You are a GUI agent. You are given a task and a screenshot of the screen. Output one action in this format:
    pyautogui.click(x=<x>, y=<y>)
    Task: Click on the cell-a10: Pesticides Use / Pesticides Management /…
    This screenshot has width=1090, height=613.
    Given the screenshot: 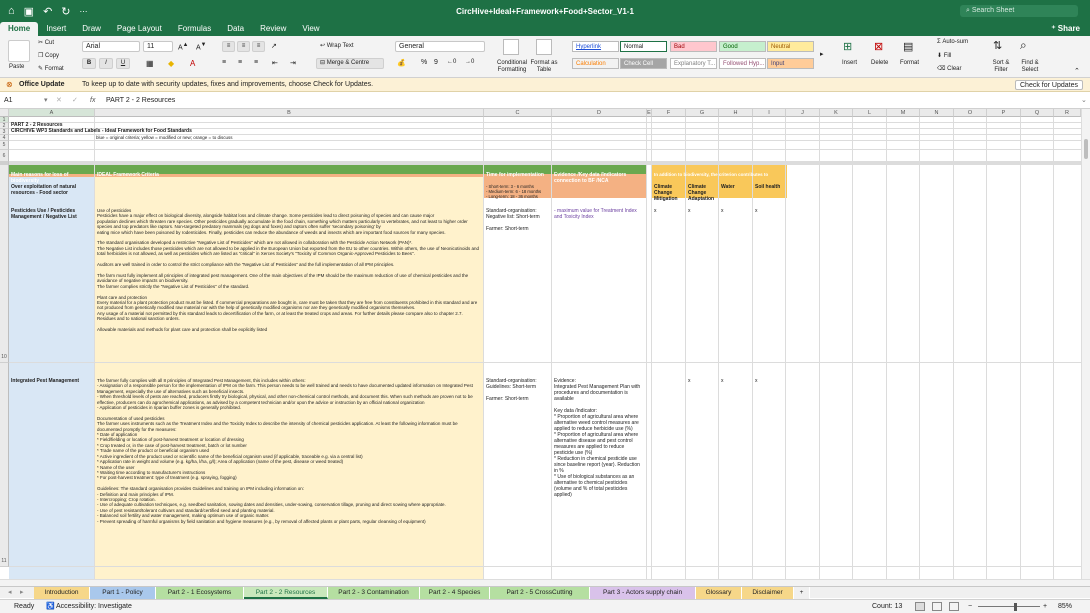 What is the action you would take?
    pyautogui.click(x=52, y=214)
    